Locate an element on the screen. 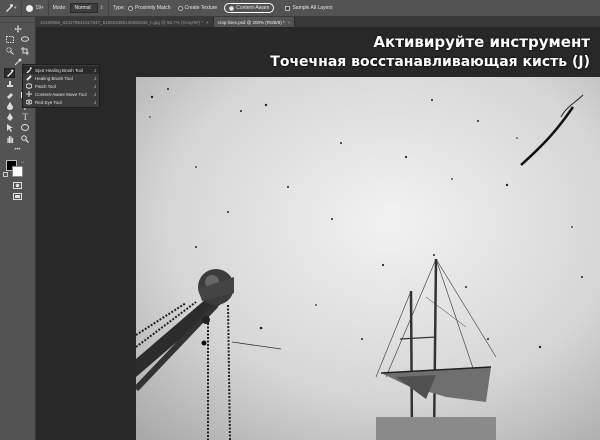 The height and width of the screenshot is (440, 600). mode-select: Normal is located at coordinates (83, 8).